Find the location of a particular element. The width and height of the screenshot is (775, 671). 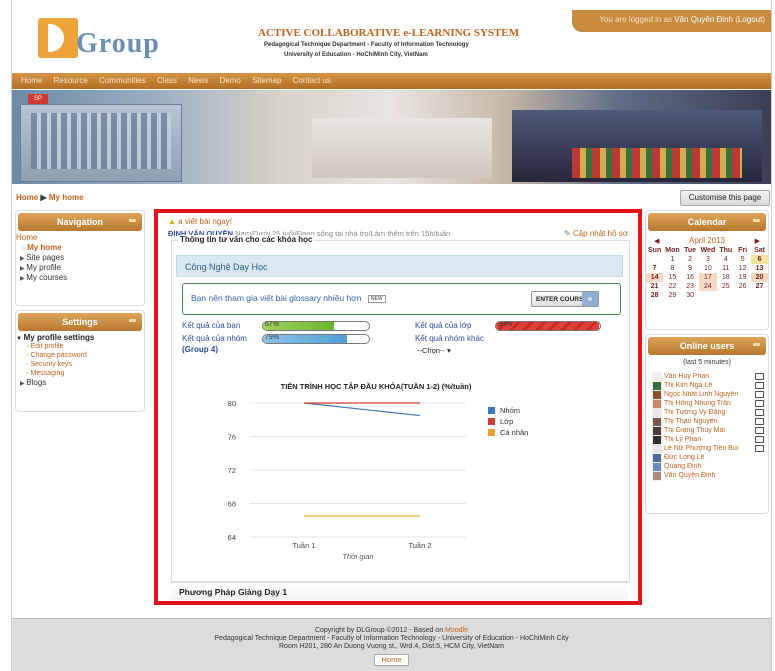

nav-contact: Contact us is located at coordinates (312, 80).